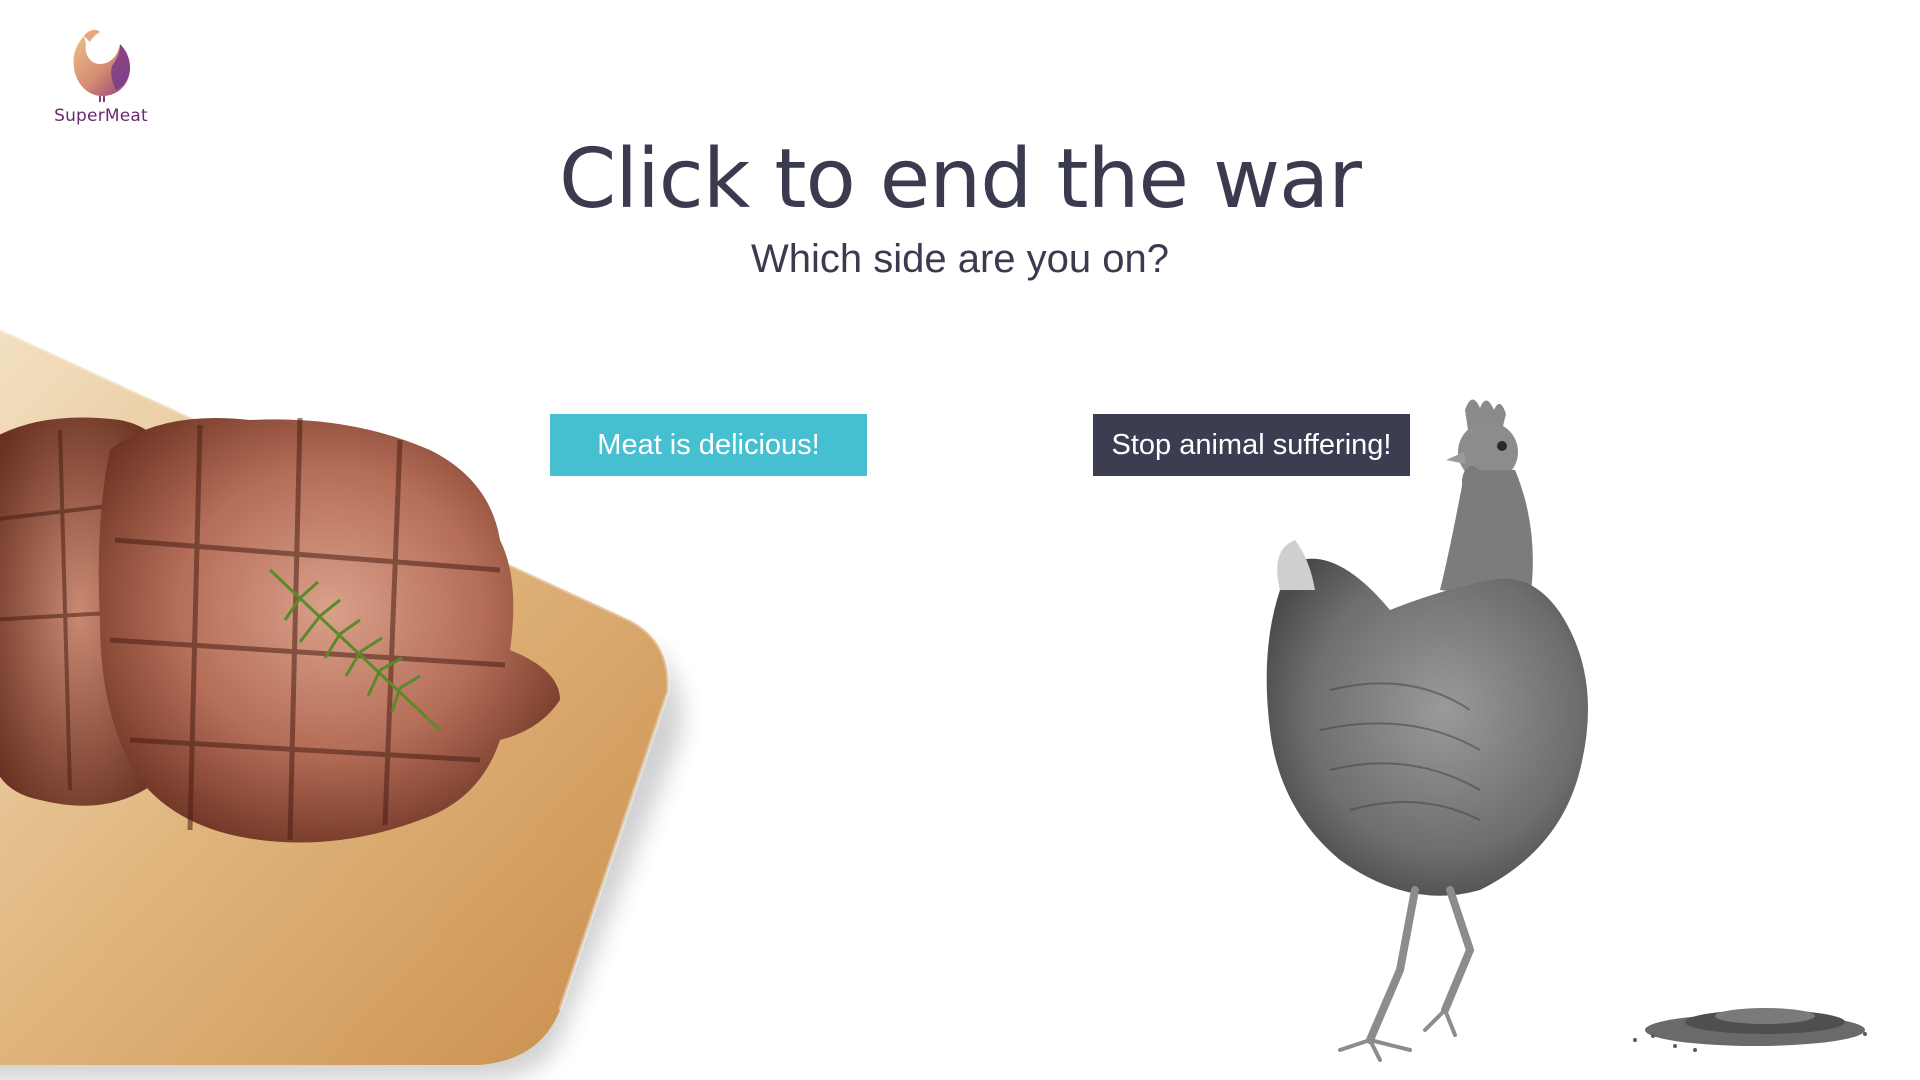  What do you see at coordinates (1750, 1030) in the screenshot?
I see `seeds-image` at bounding box center [1750, 1030].